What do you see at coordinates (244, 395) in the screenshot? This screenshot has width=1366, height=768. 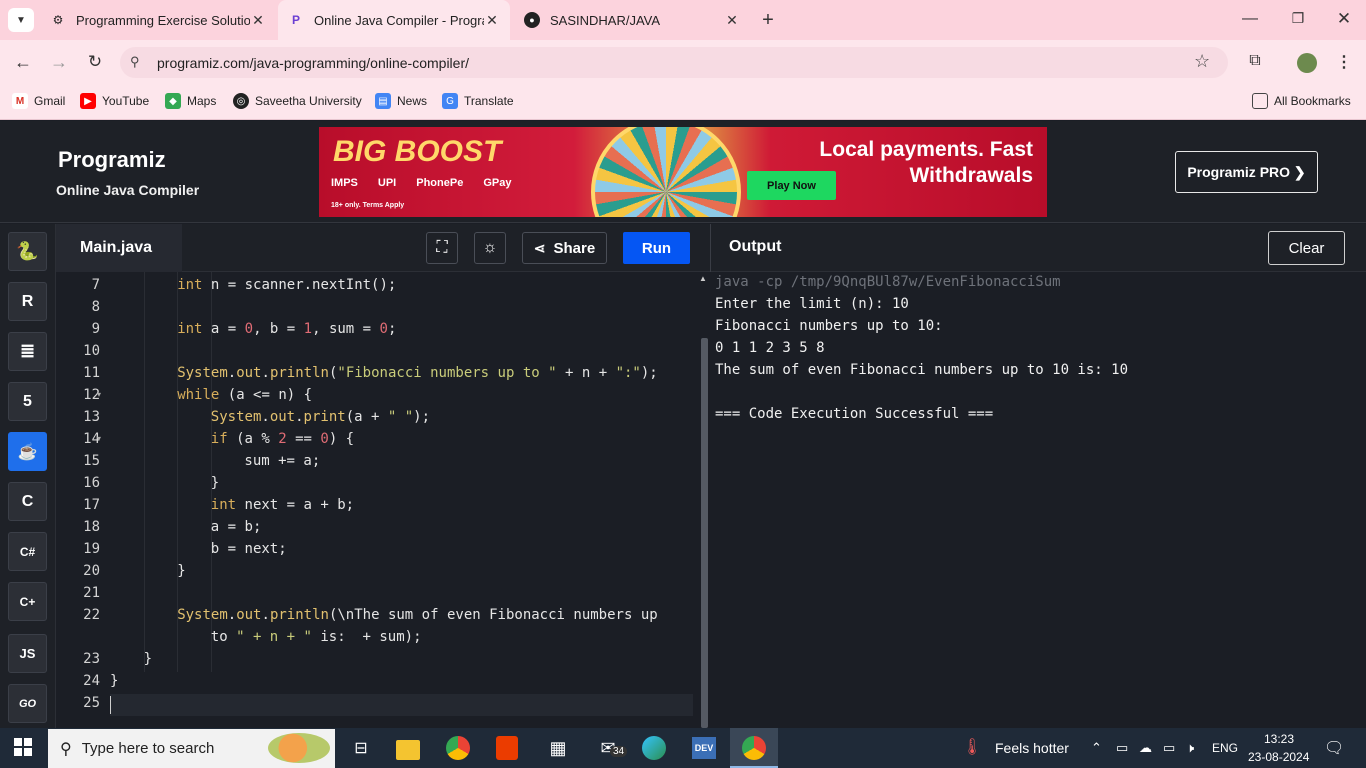 I see `code-line: while (a <= n) {` at bounding box center [244, 395].